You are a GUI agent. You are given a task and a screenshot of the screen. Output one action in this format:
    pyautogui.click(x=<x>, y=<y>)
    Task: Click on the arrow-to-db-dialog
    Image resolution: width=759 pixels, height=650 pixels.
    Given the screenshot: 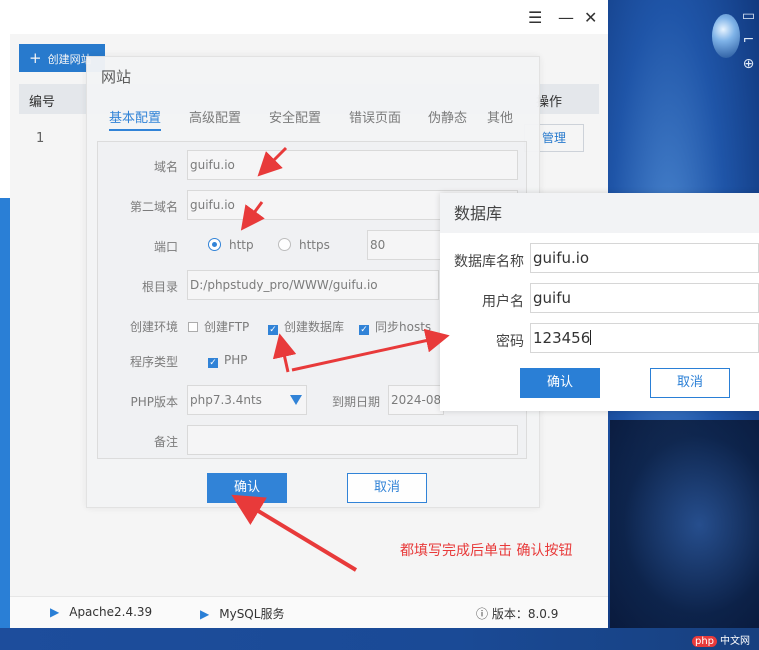 What is the action you would take?
    pyautogui.click(x=370, y=350)
    